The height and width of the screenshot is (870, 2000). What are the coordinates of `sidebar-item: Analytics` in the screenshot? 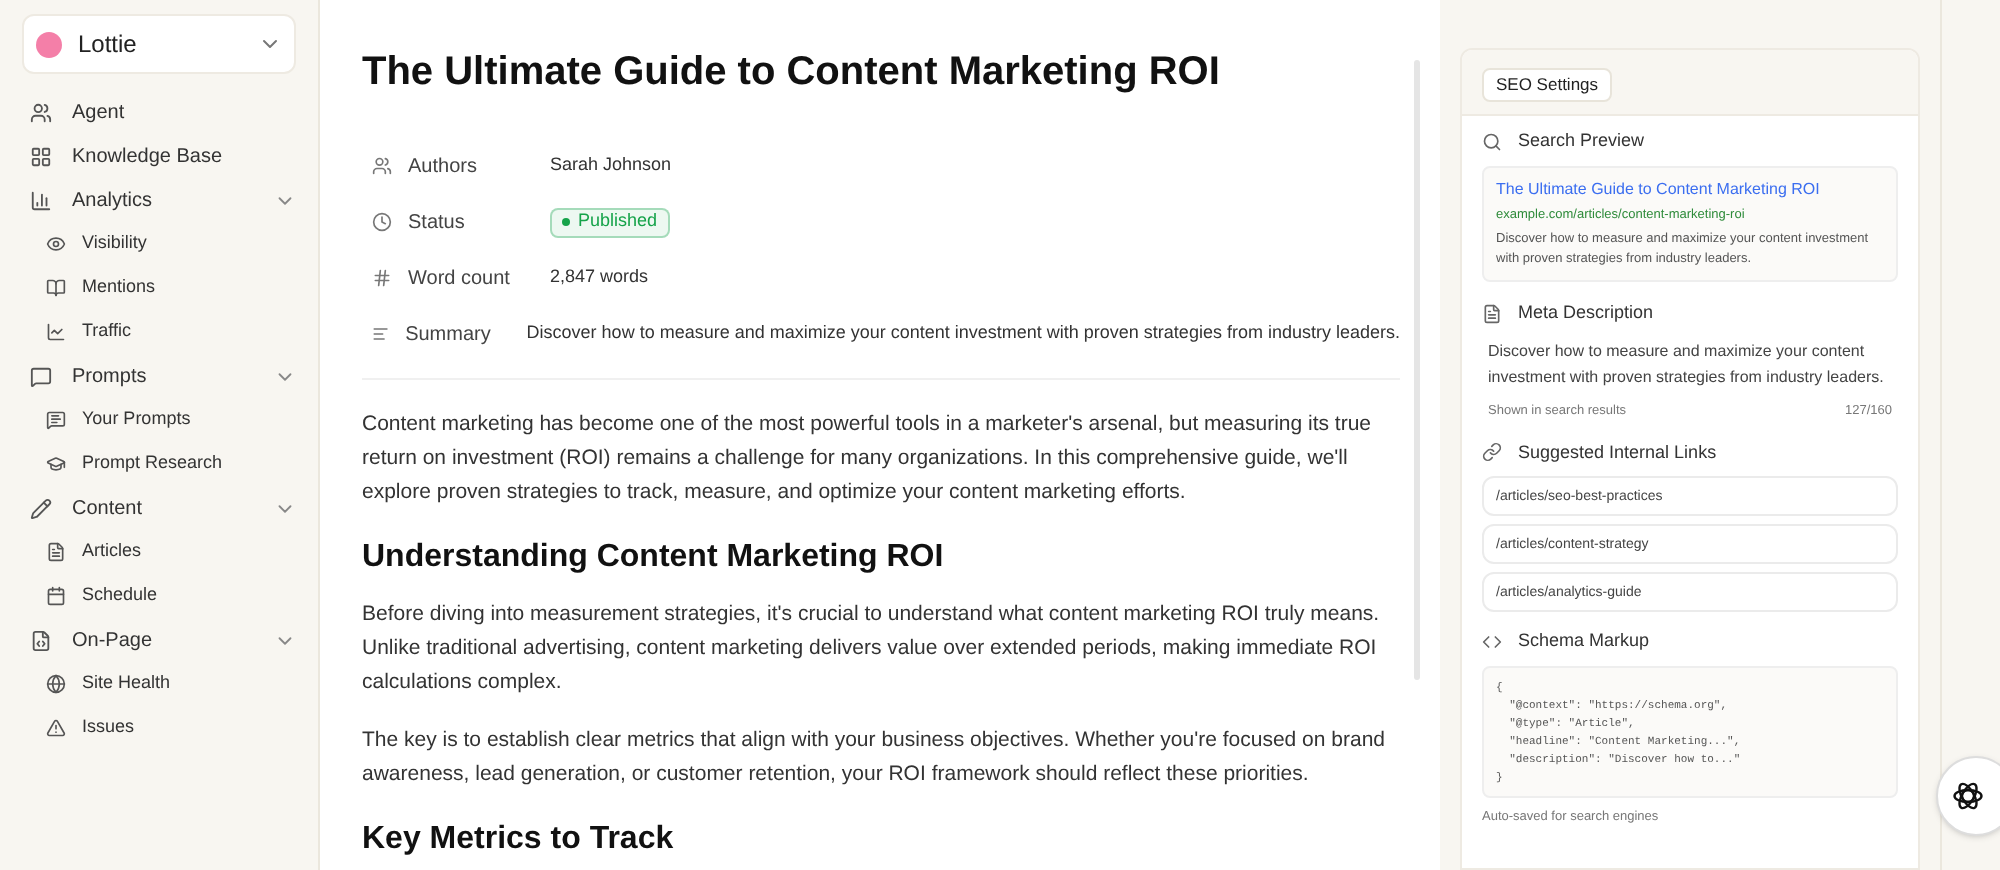 It's located at (159, 200).